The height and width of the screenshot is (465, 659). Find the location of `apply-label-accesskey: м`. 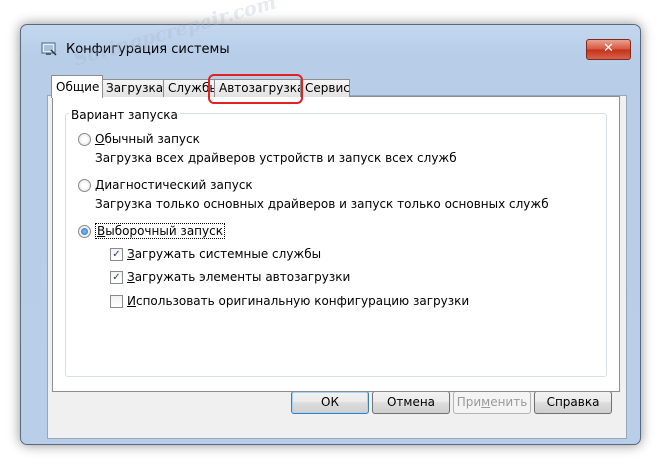

apply-label-accesskey: м is located at coordinates (486, 402).